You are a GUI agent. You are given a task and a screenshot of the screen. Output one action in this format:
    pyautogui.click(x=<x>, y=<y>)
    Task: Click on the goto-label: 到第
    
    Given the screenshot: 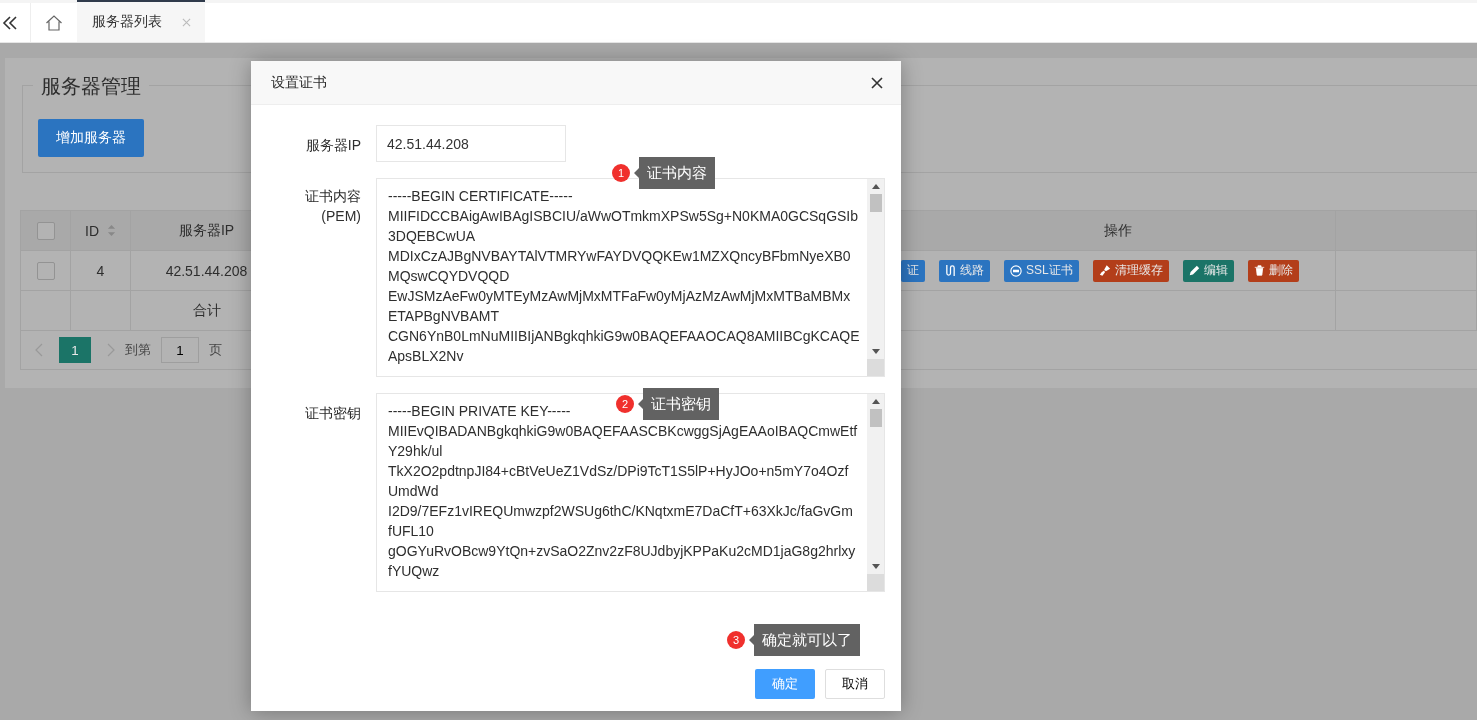 What is the action you would take?
    pyautogui.click(x=138, y=350)
    